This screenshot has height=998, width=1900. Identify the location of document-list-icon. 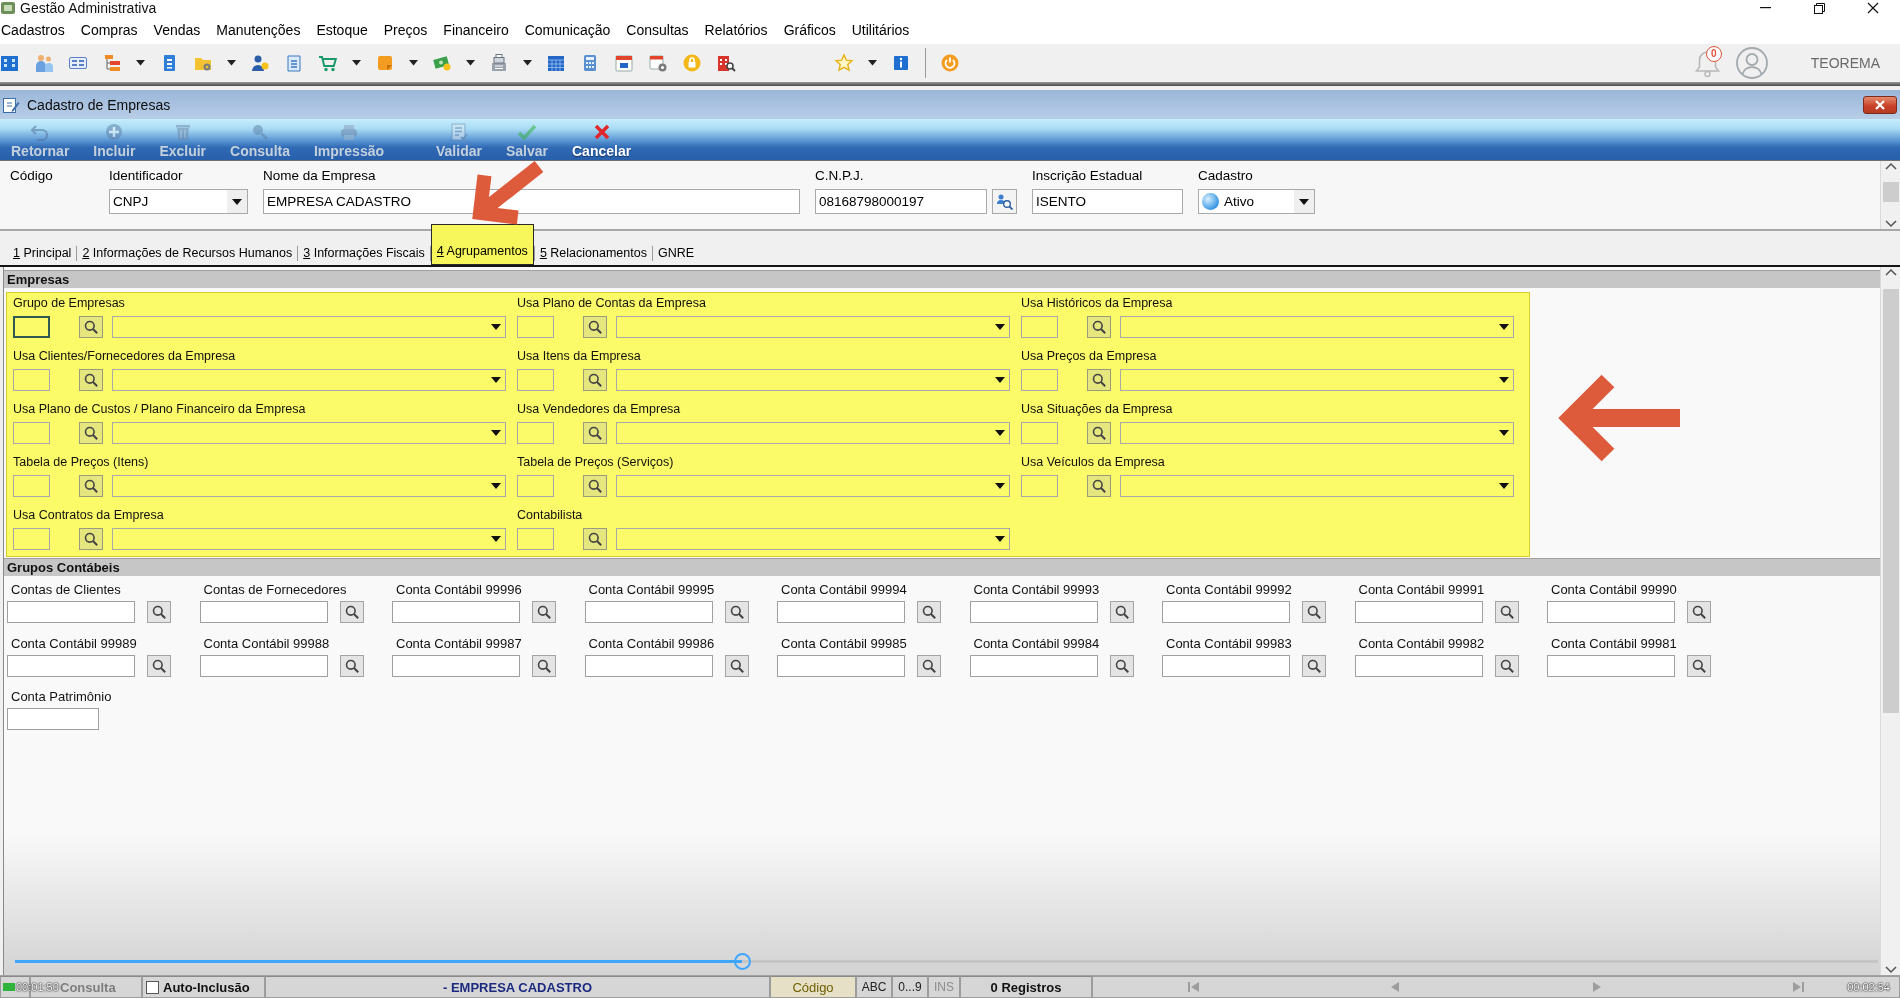
(294, 63).